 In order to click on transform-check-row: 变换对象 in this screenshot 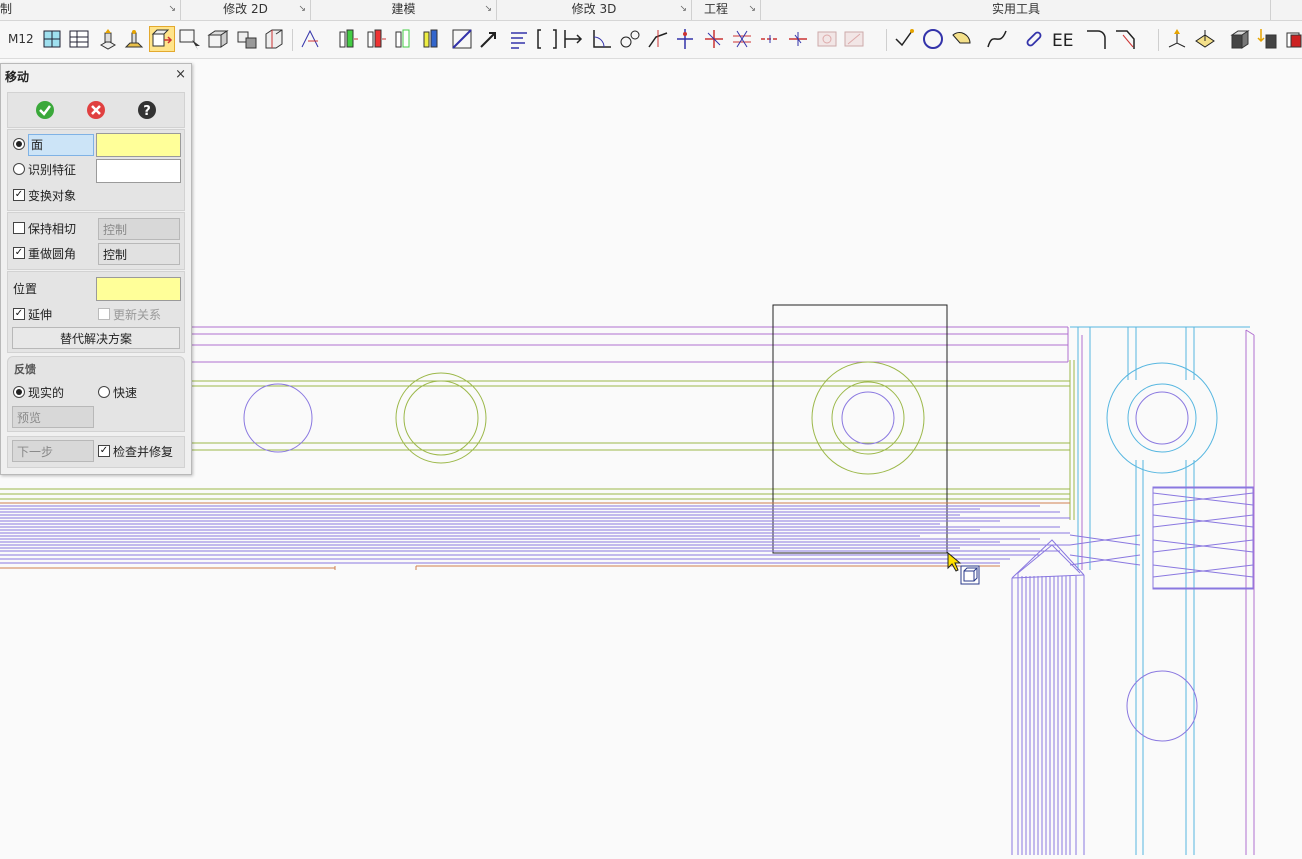, I will do `click(44, 196)`.